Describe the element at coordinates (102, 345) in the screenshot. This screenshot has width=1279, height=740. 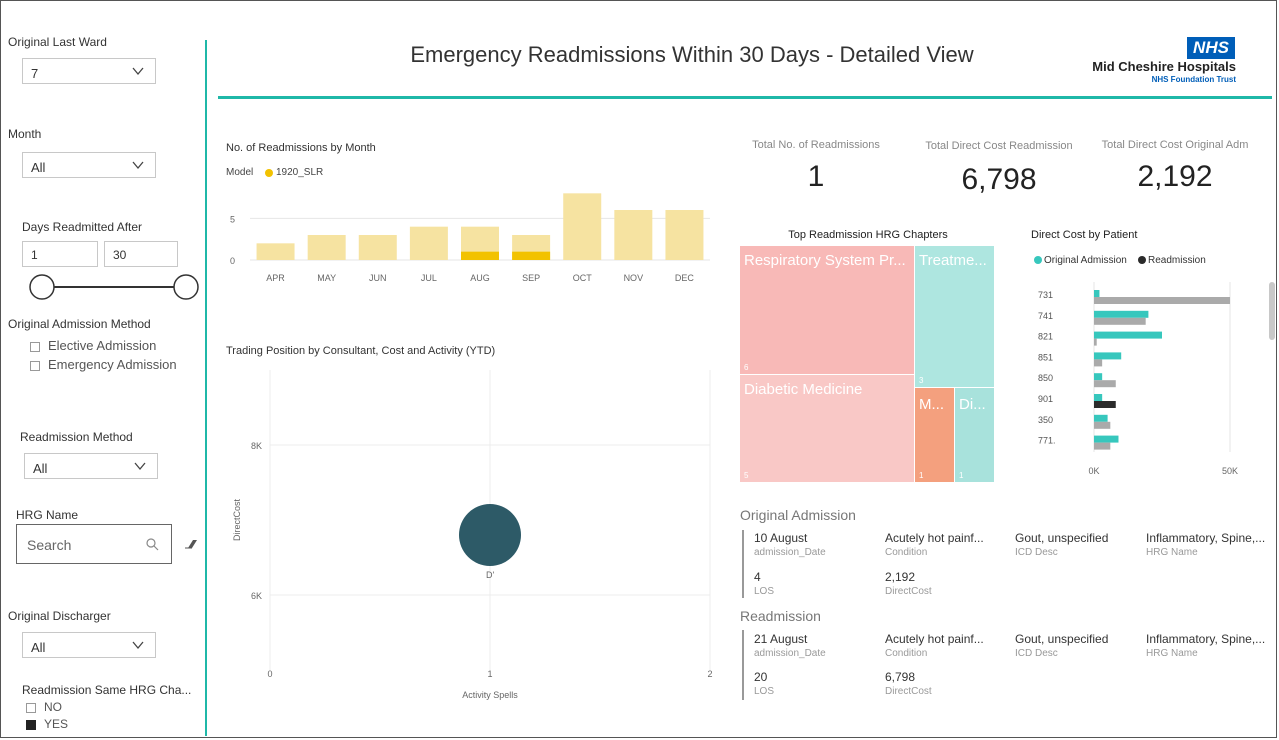
I see `elective-label: Elective Admission` at that location.